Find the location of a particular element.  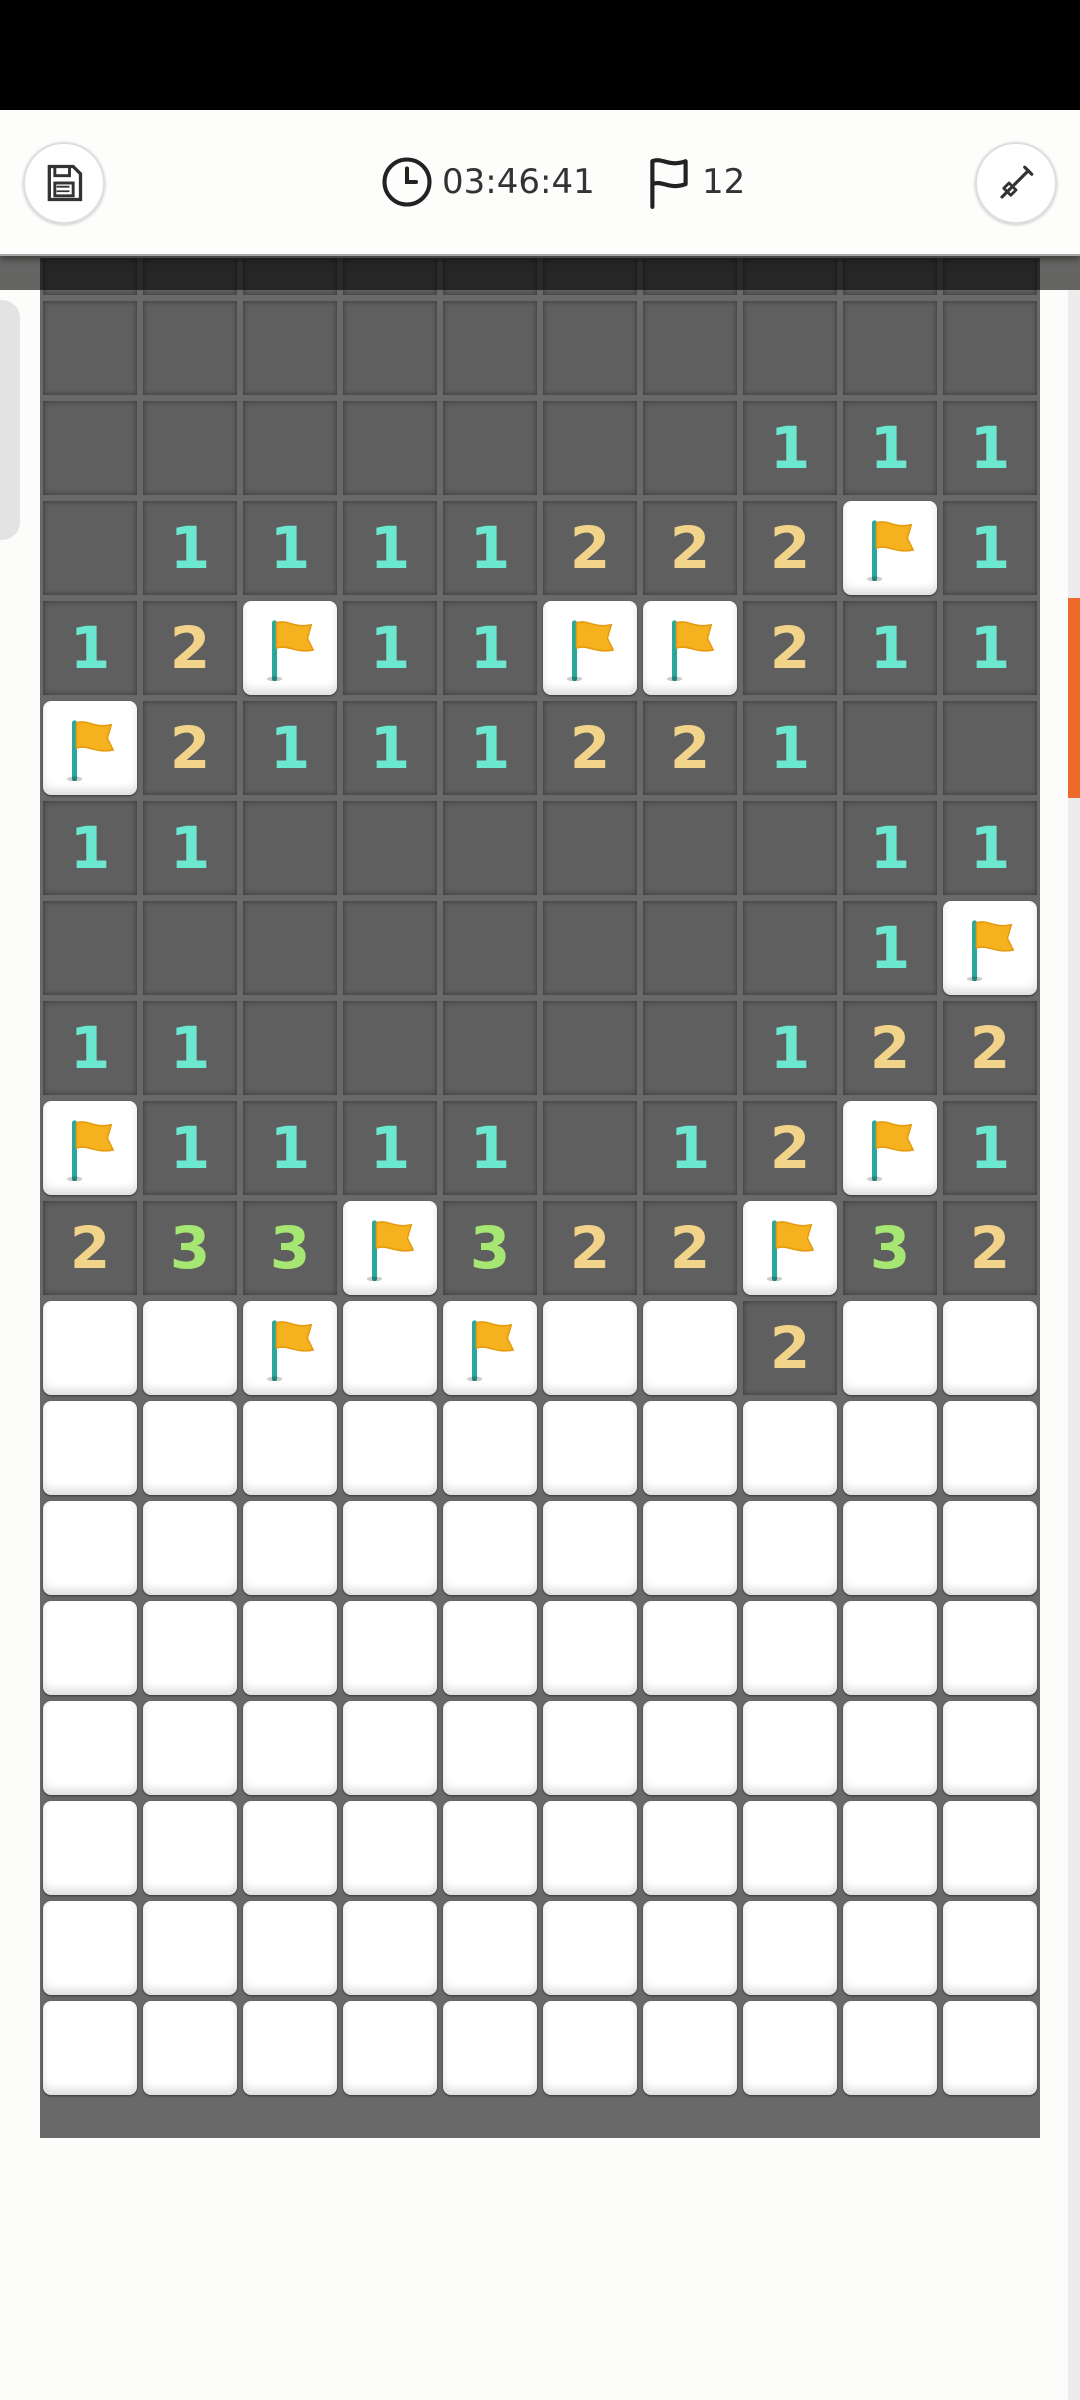

save-button is located at coordinates (64, 183).